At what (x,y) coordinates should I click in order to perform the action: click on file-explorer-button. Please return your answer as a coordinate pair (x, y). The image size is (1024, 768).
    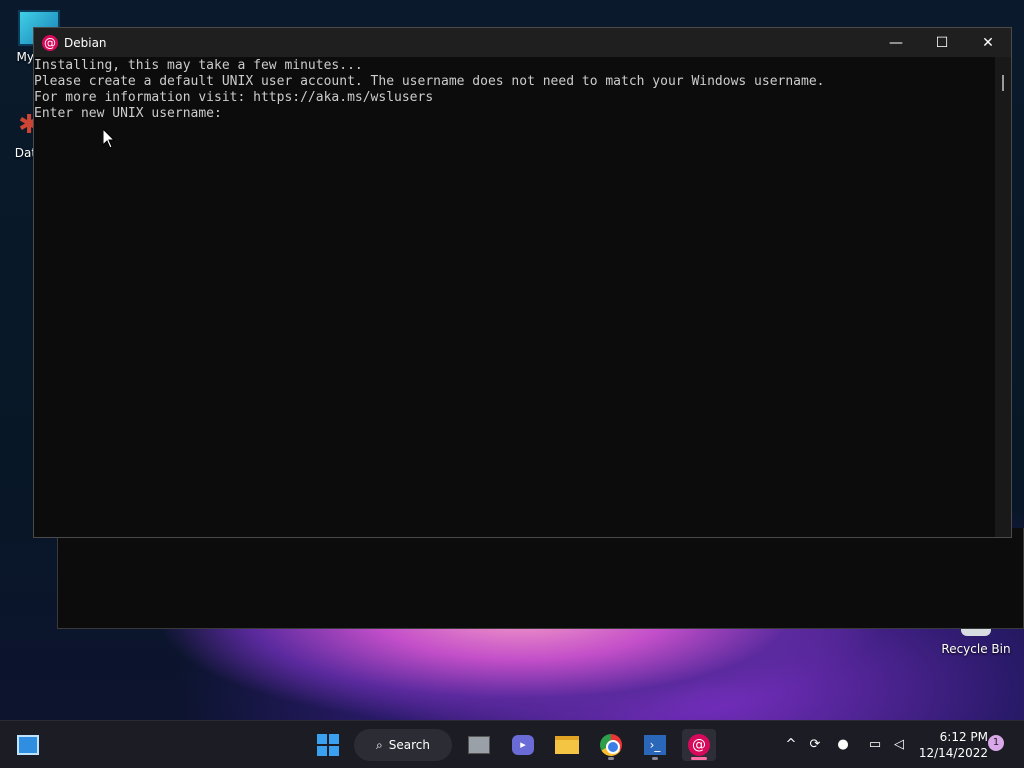
    Looking at the image, I should click on (567, 745).